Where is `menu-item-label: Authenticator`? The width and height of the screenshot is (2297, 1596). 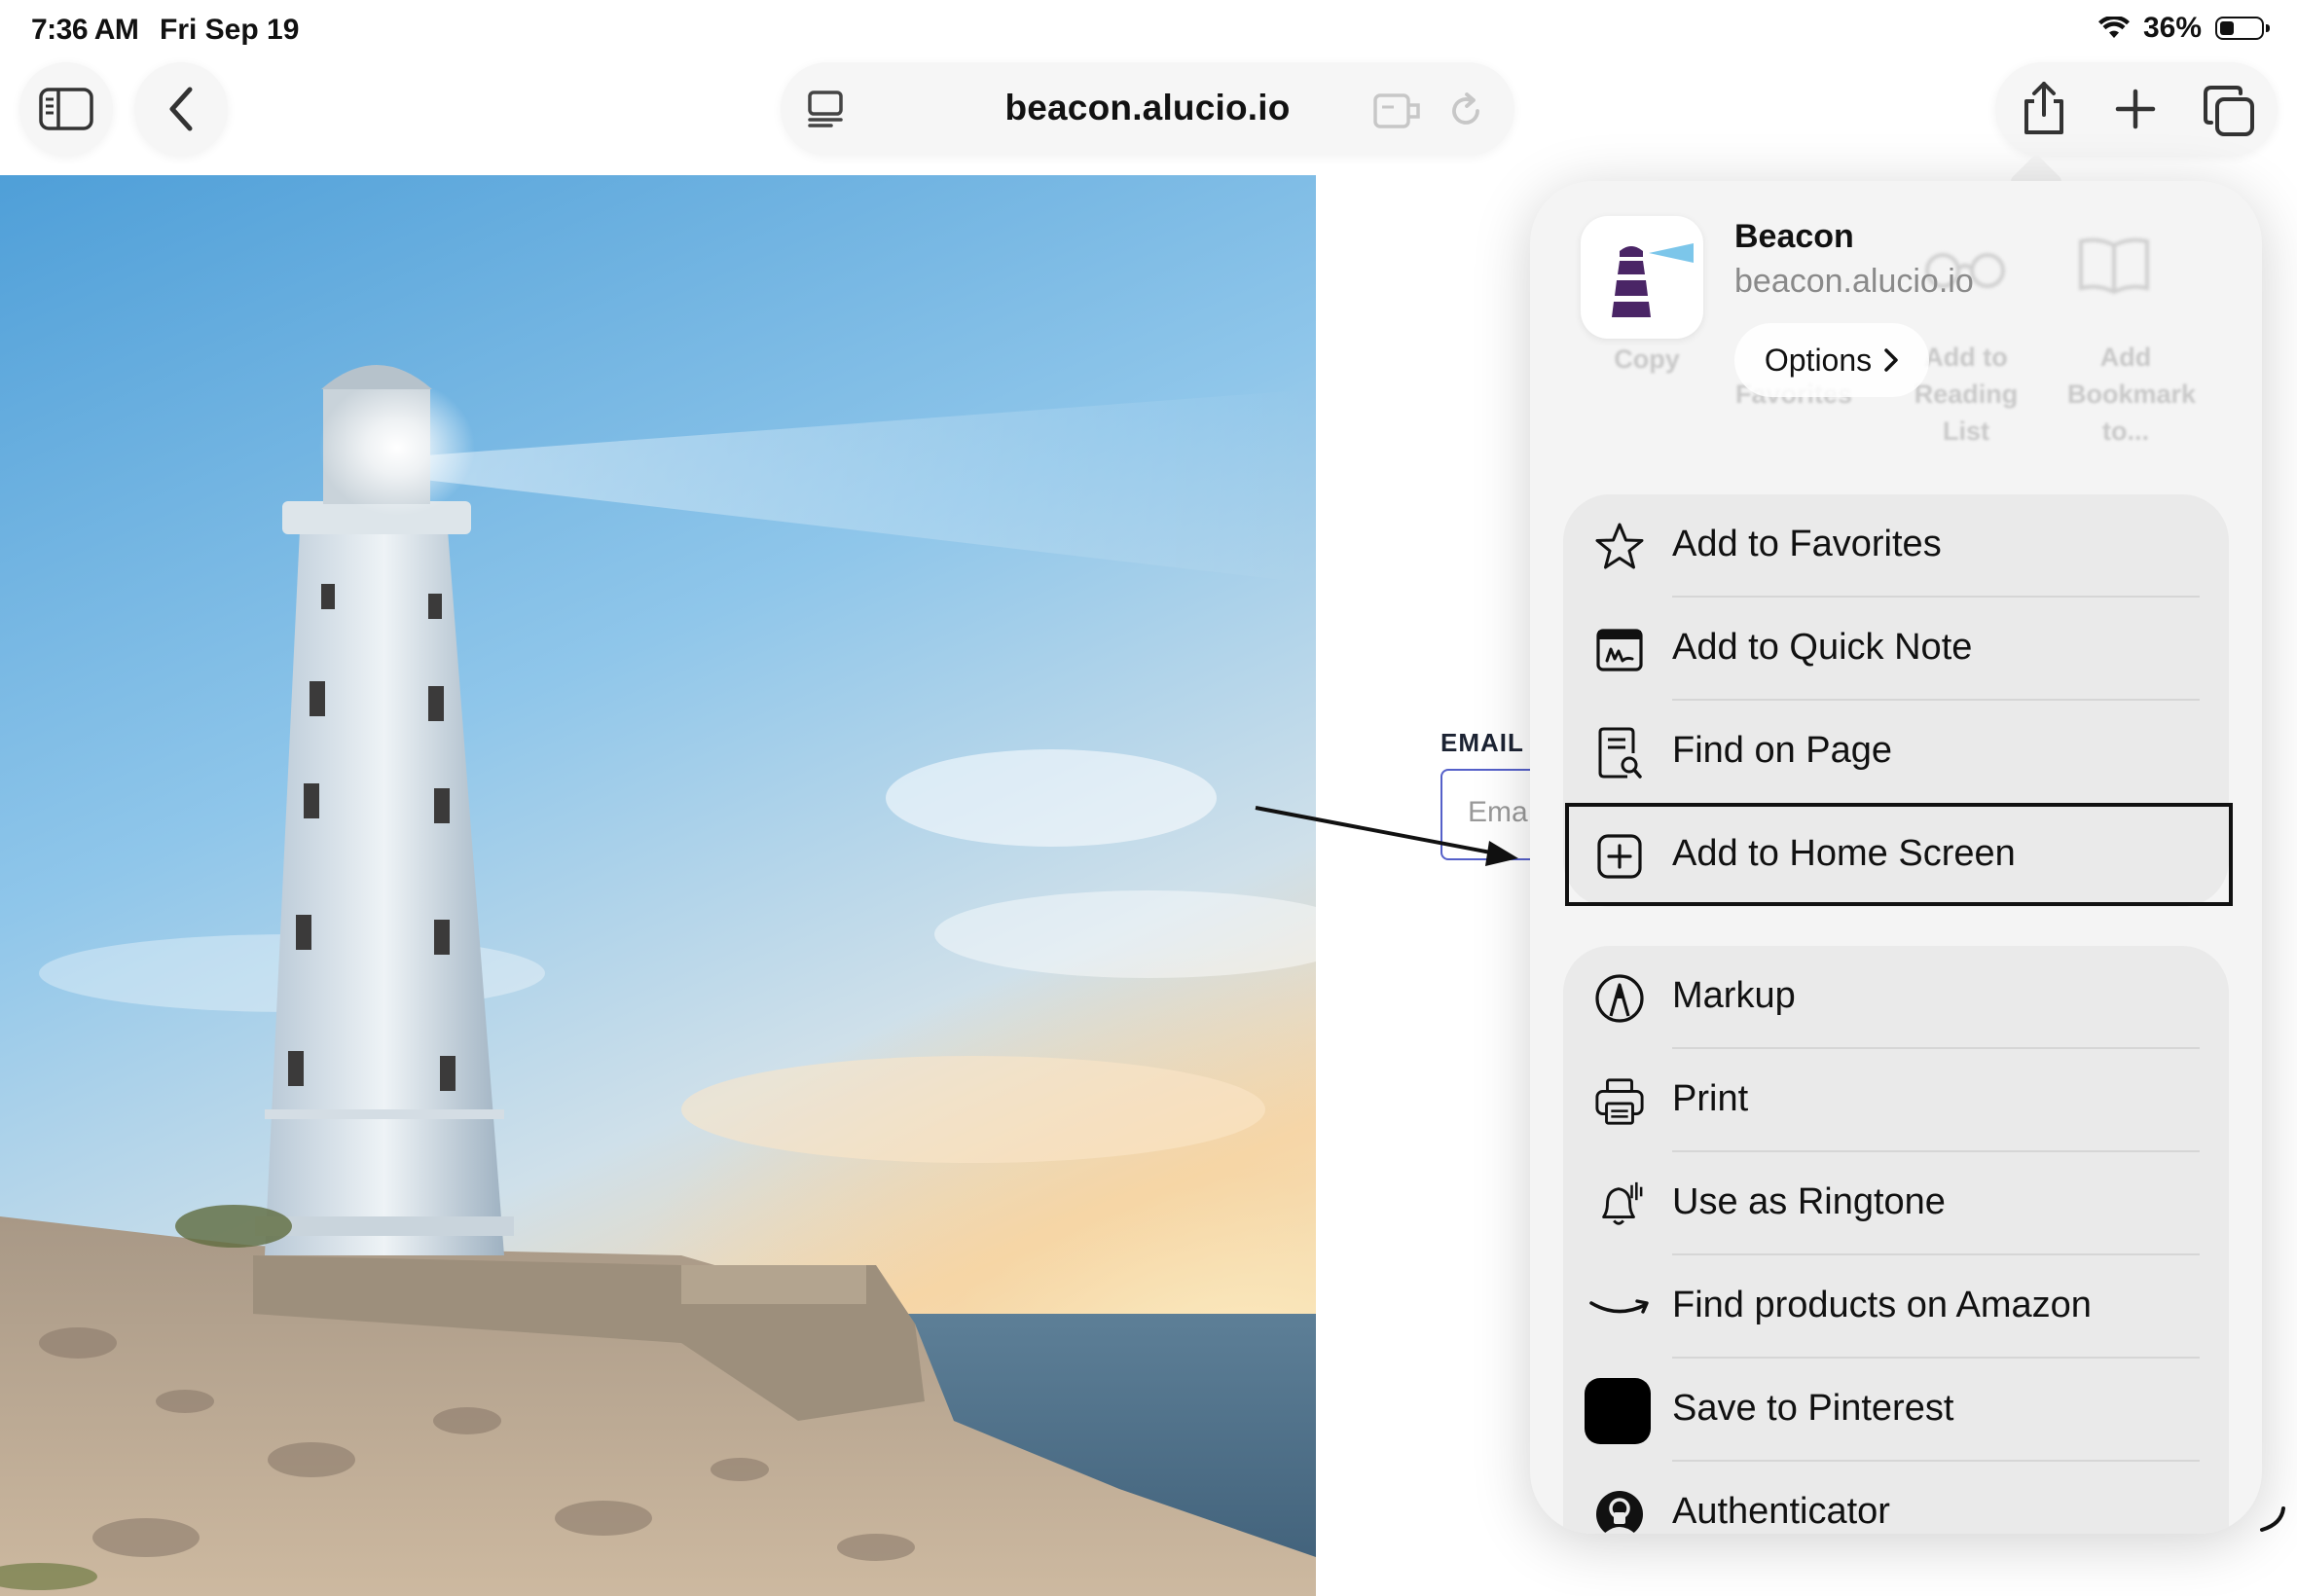 menu-item-label: Authenticator is located at coordinates (1781, 1511).